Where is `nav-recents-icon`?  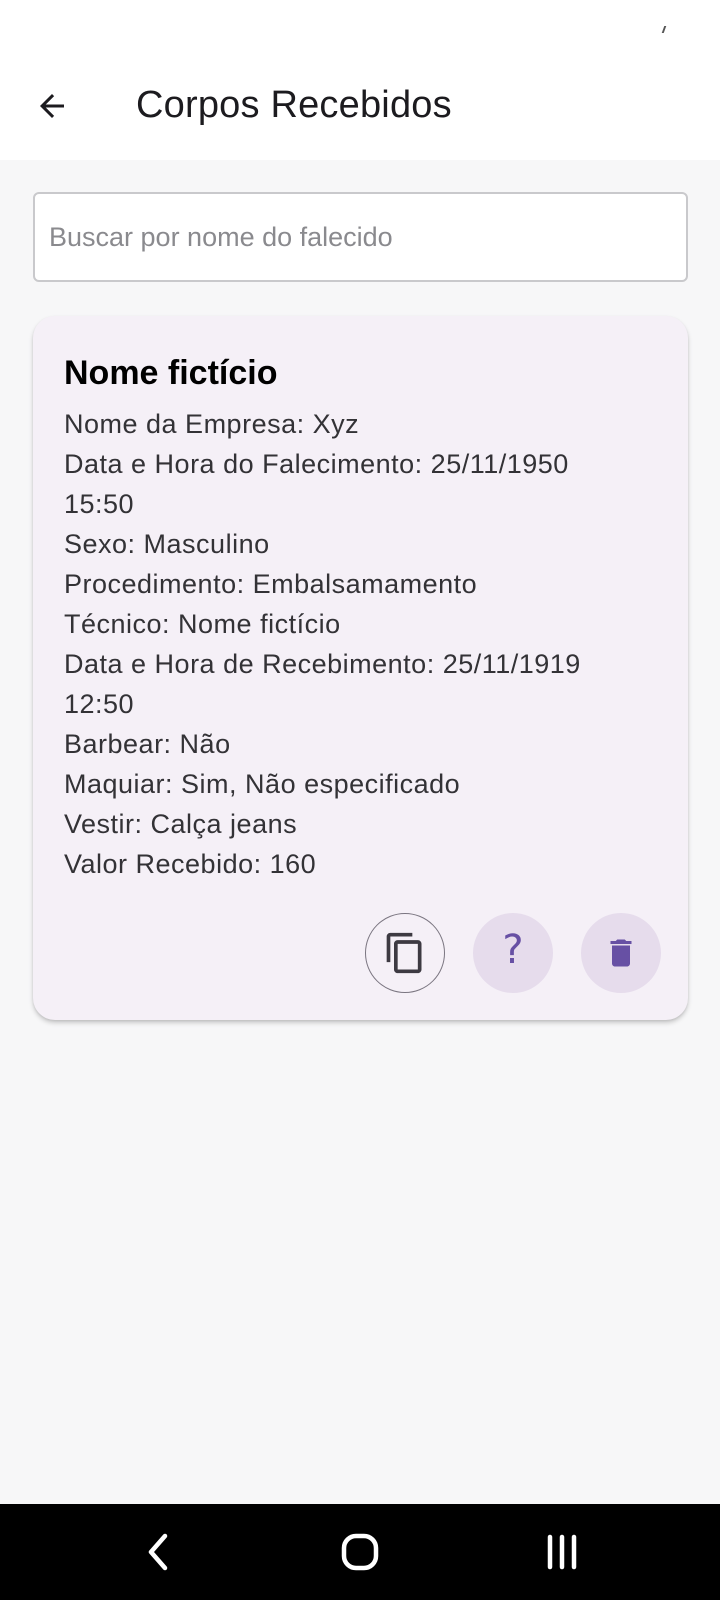
nav-recents-icon is located at coordinates (562, 1552).